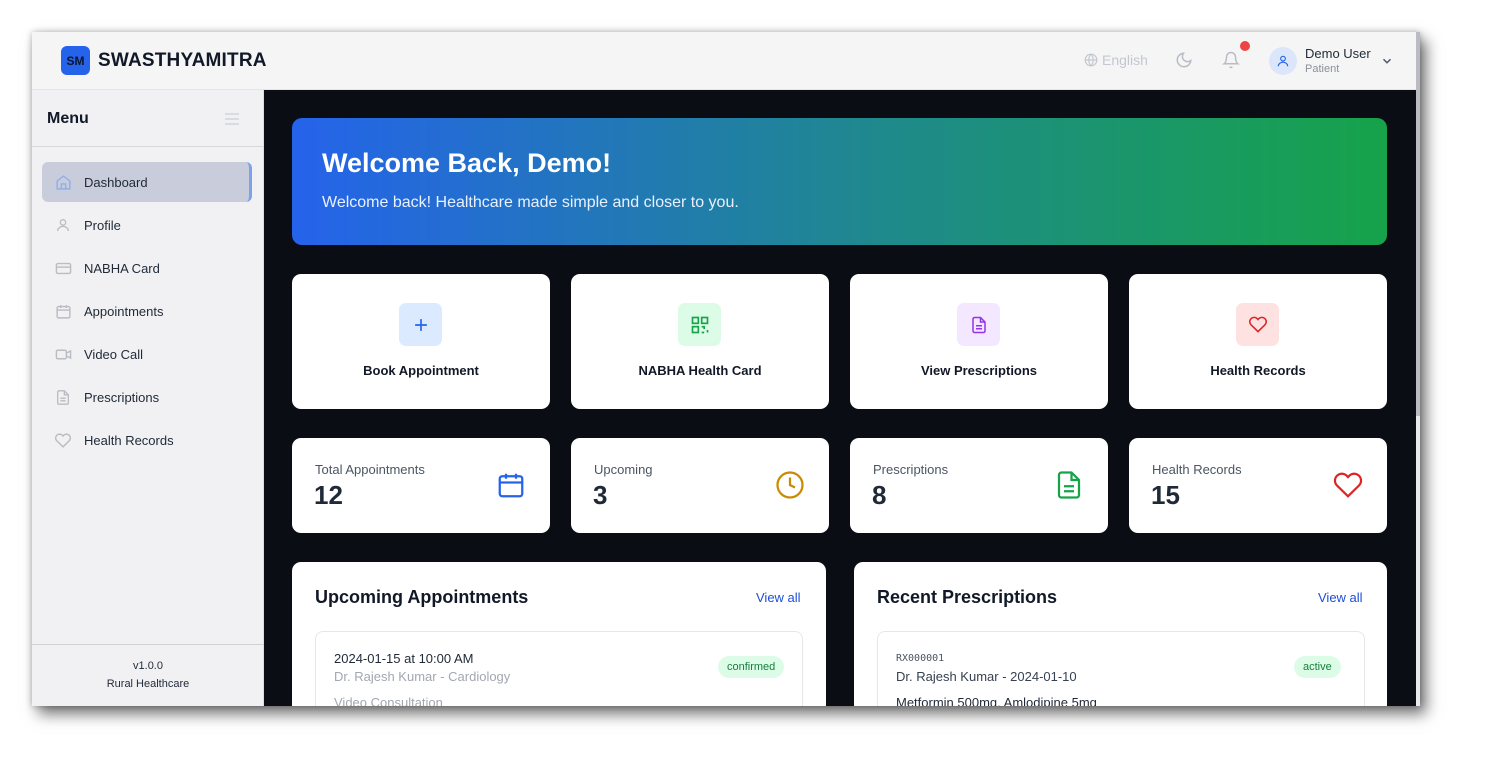  Describe the element at coordinates (467, 163) in the screenshot. I see `welcome-title: Welcome Back, Demo!` at that location.